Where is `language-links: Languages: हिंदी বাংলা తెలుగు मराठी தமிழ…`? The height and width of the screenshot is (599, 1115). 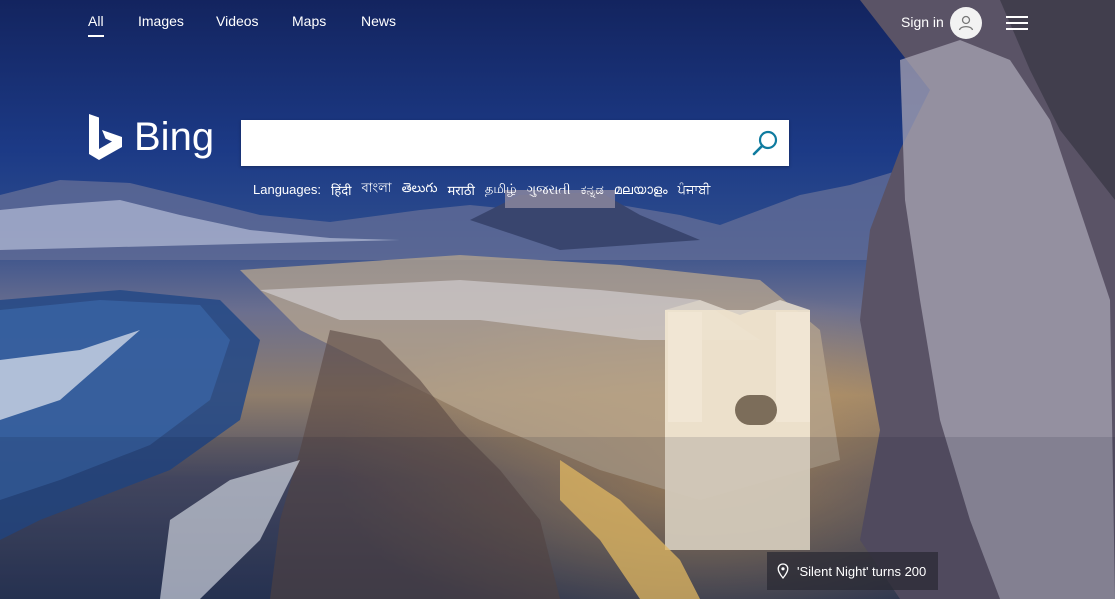
language-links: Languages: हिंदी বাংলা తెలుగు मराठी தமிழ… is located at coordinates (481, 189).